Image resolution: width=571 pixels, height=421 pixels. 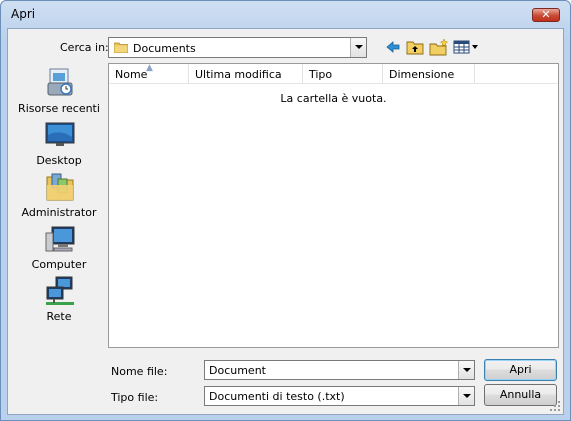 I want to click on column-header-label: Ultima modifica, so click(x=238, y=74).